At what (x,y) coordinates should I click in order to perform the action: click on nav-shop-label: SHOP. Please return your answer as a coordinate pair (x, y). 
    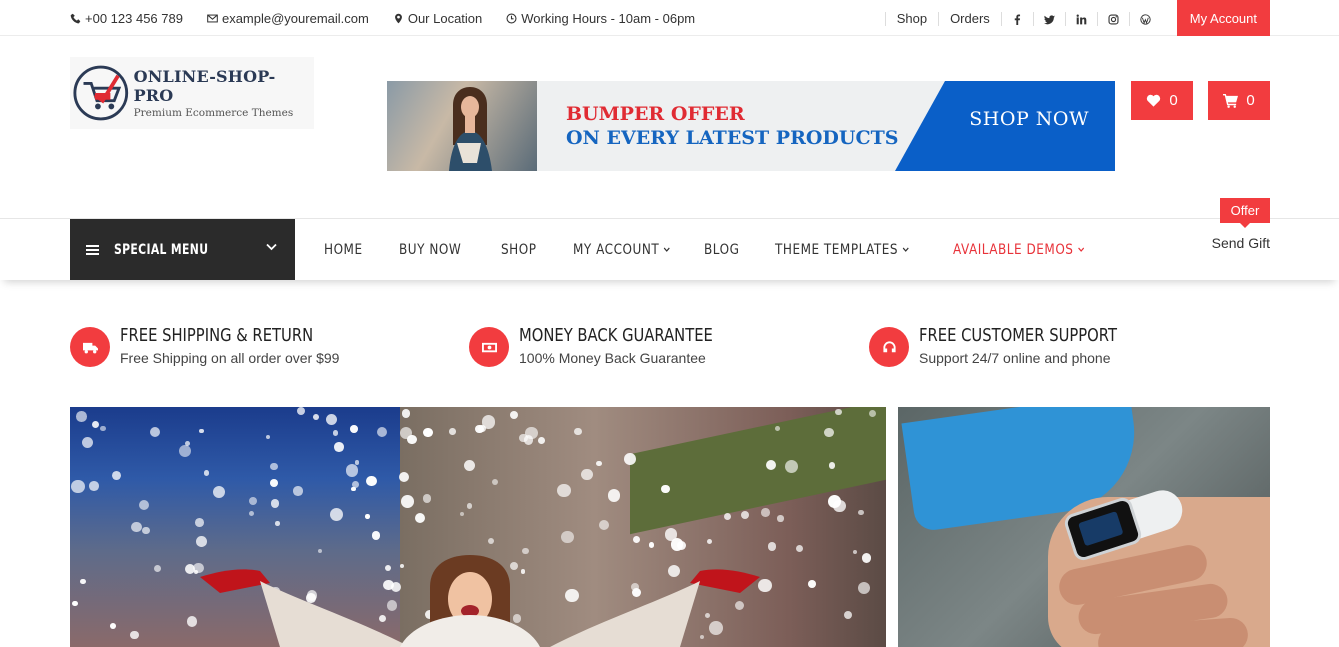
    Looking at the image, I should click on (519, 249).